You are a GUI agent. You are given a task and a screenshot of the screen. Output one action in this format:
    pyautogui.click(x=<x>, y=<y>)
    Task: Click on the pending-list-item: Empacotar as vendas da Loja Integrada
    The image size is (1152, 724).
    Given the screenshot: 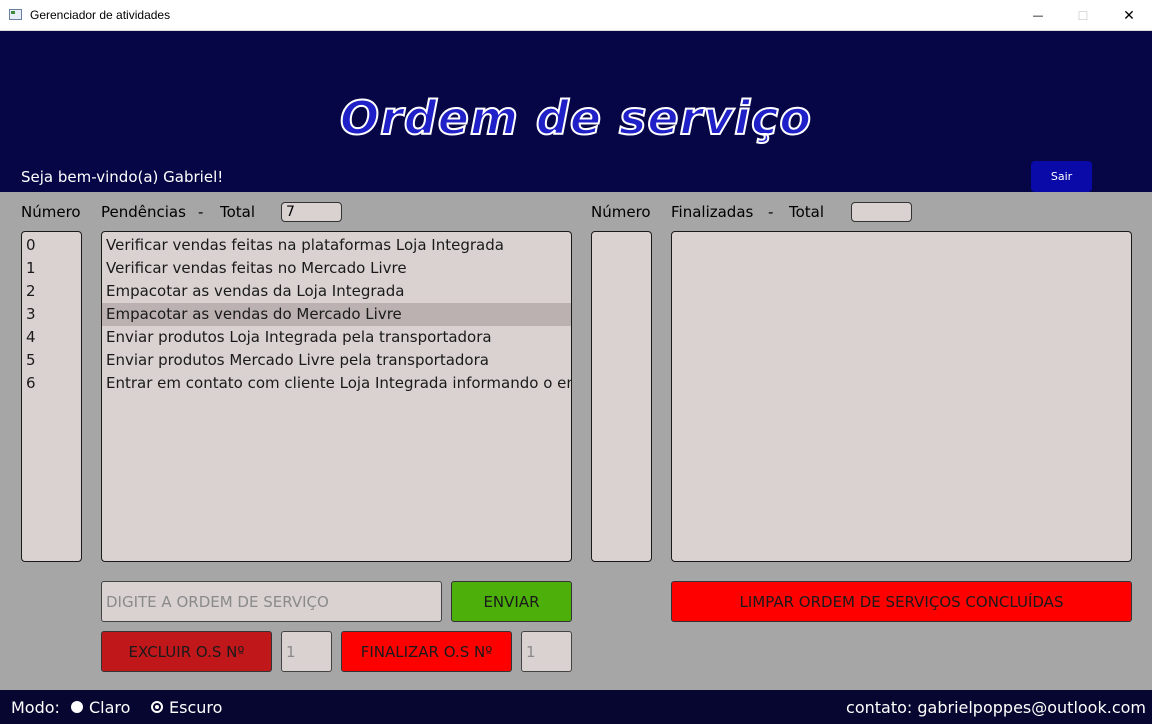 What is the action you would take?
    pyautogui.click(x=336, y=291)
    